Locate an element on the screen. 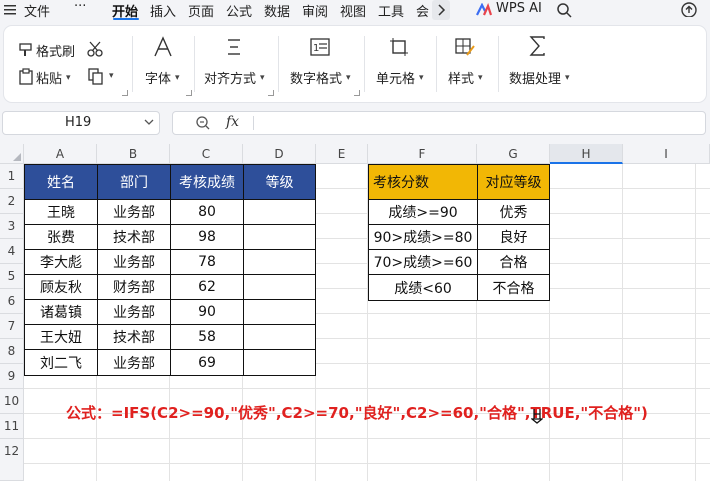  table2-header-grade: 对应等级 is located at coordinates (513, 182).